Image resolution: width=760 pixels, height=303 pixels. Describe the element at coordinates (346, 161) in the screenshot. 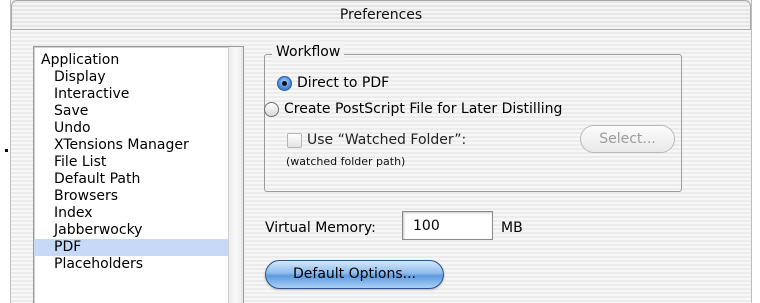

I see `watched-folder-path: (watched folder path)` at that location.